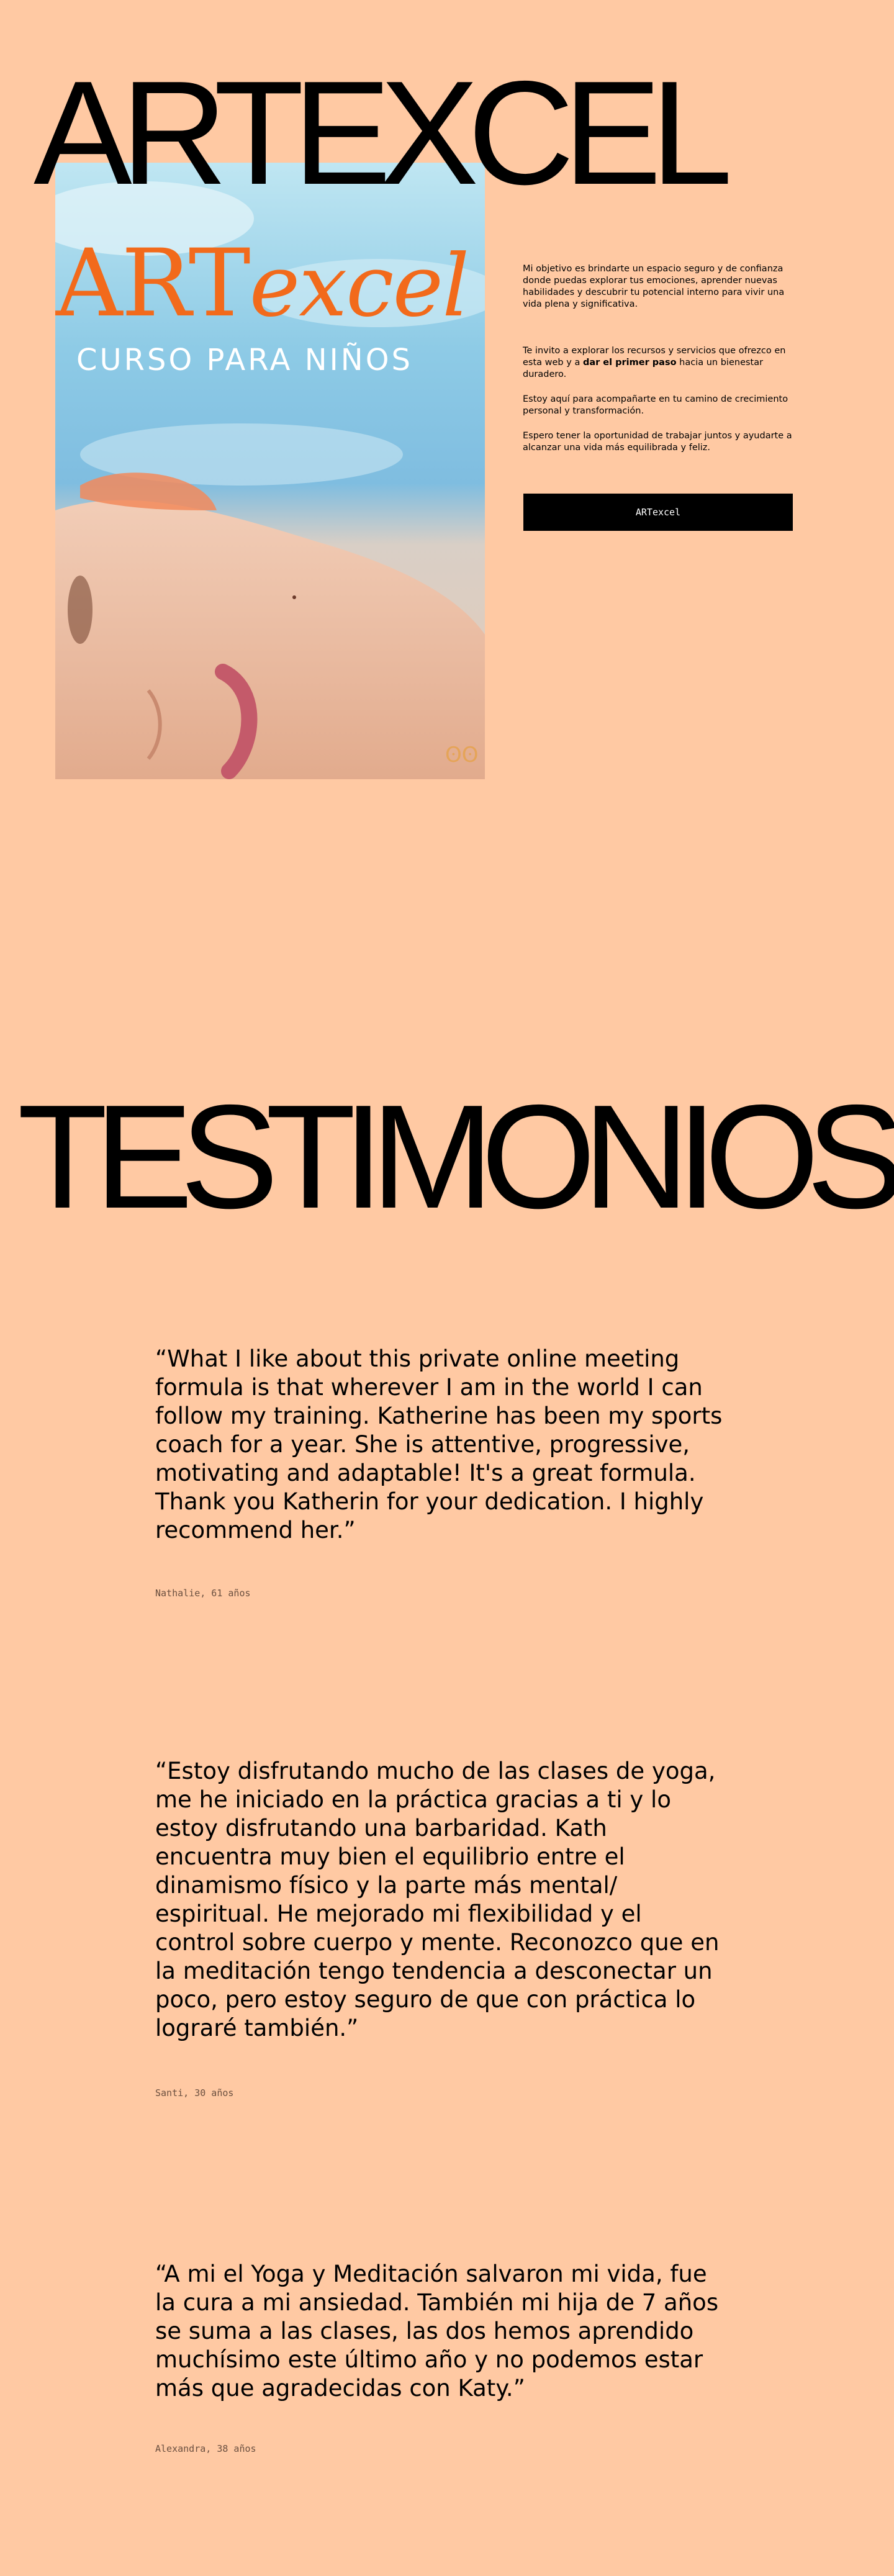 This screenshot has width=894, height=2576. What do you see at coordinates (462, 755) in the screenshot?
I see `svg-text: ʘʘ` at bounding box center [462, 755].